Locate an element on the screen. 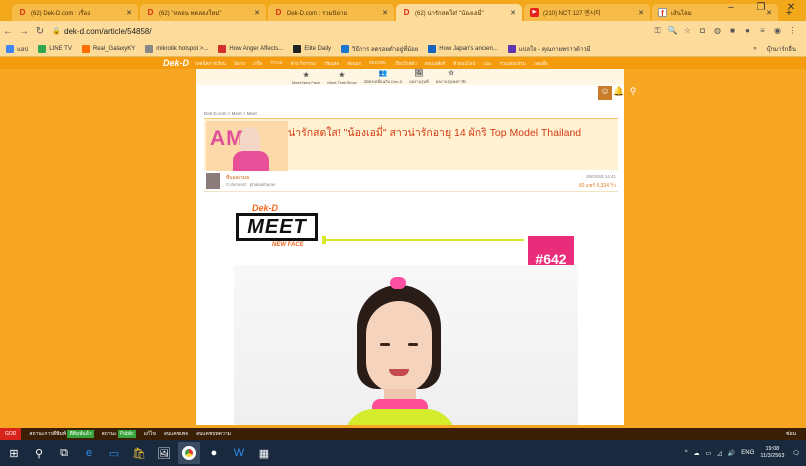 The width and height of the screenshot is (806, 466). extension-icon: ≡ is located at coordinates (762, 31).